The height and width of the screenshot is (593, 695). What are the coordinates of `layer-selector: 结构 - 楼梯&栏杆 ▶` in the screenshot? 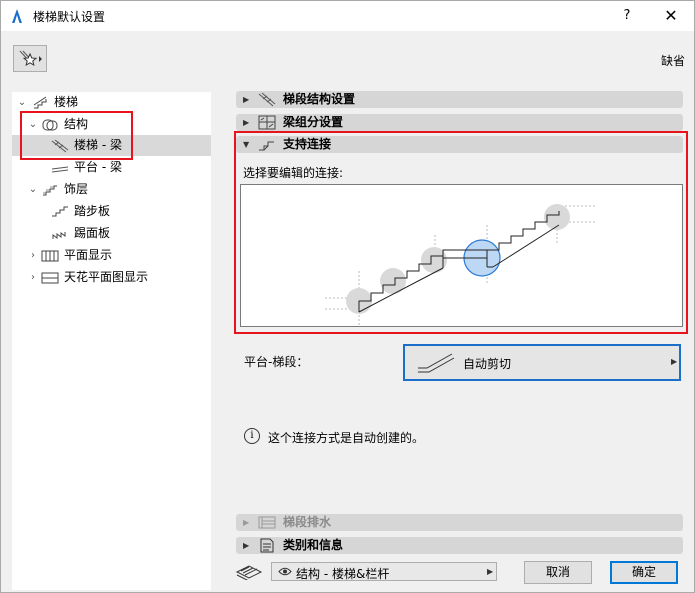 It's located at (384, 571).